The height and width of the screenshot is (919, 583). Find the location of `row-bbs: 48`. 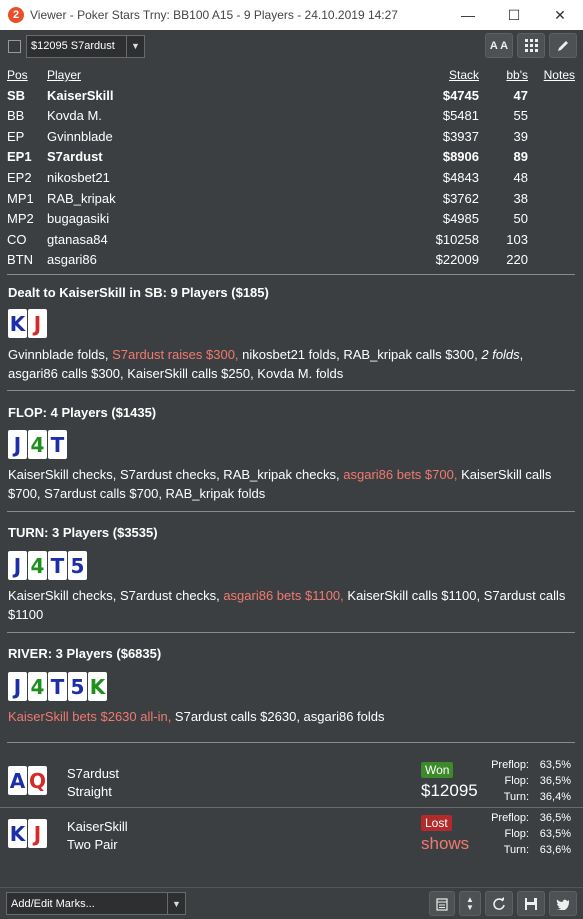

row-bbs: 48 is located at coordinates (520, 177).